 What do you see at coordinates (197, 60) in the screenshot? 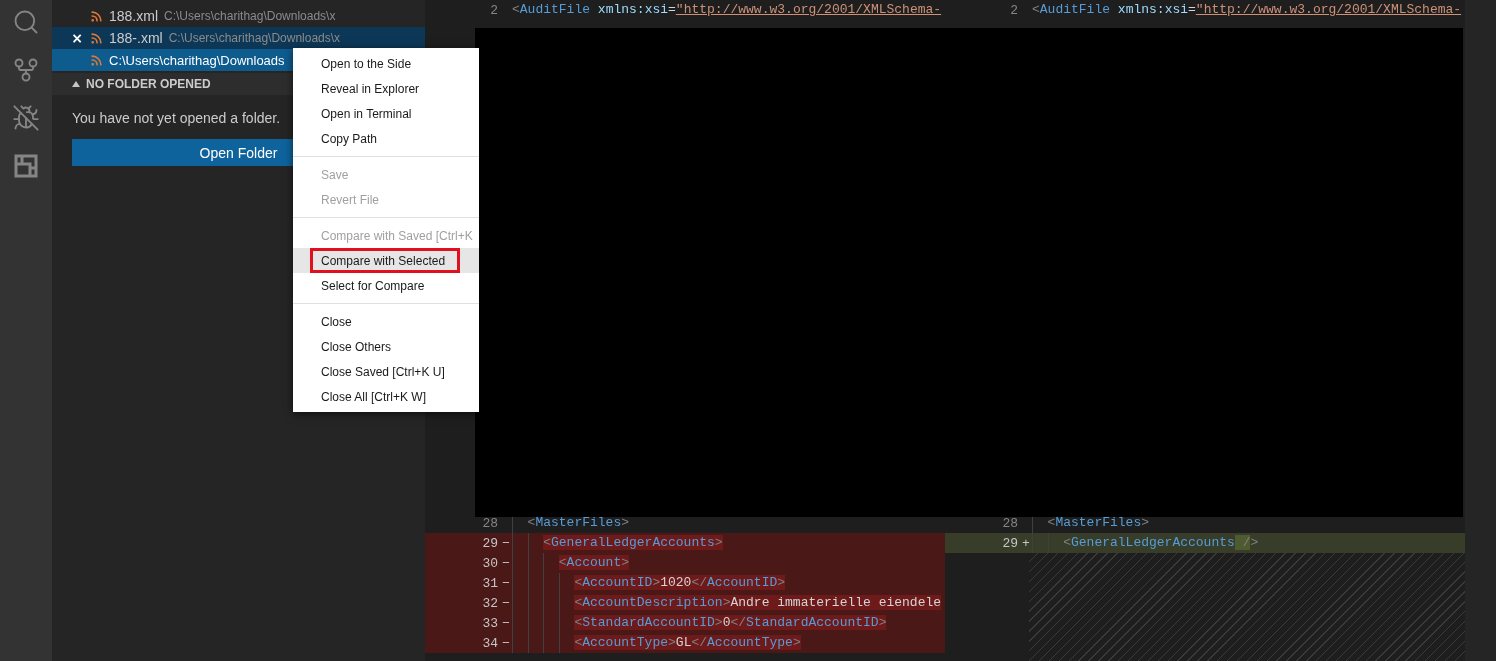
I see `file-path: C:\Users\charithag\Downloads` at bounding box center [197, 60].